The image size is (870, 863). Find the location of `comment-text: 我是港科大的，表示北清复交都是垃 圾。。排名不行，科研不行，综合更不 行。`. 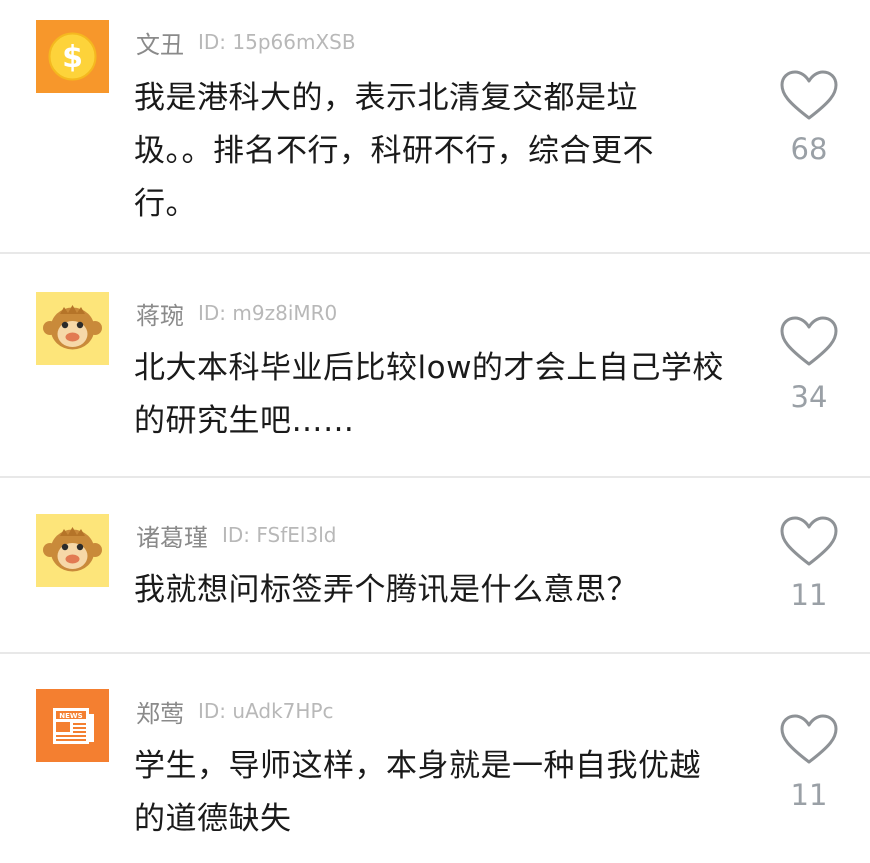

comment-text: 我是港科大的，表示北清复交都是垃 圾。。排名不行，科研不行，综合更不 行。 is located at coordinates (424, 151).